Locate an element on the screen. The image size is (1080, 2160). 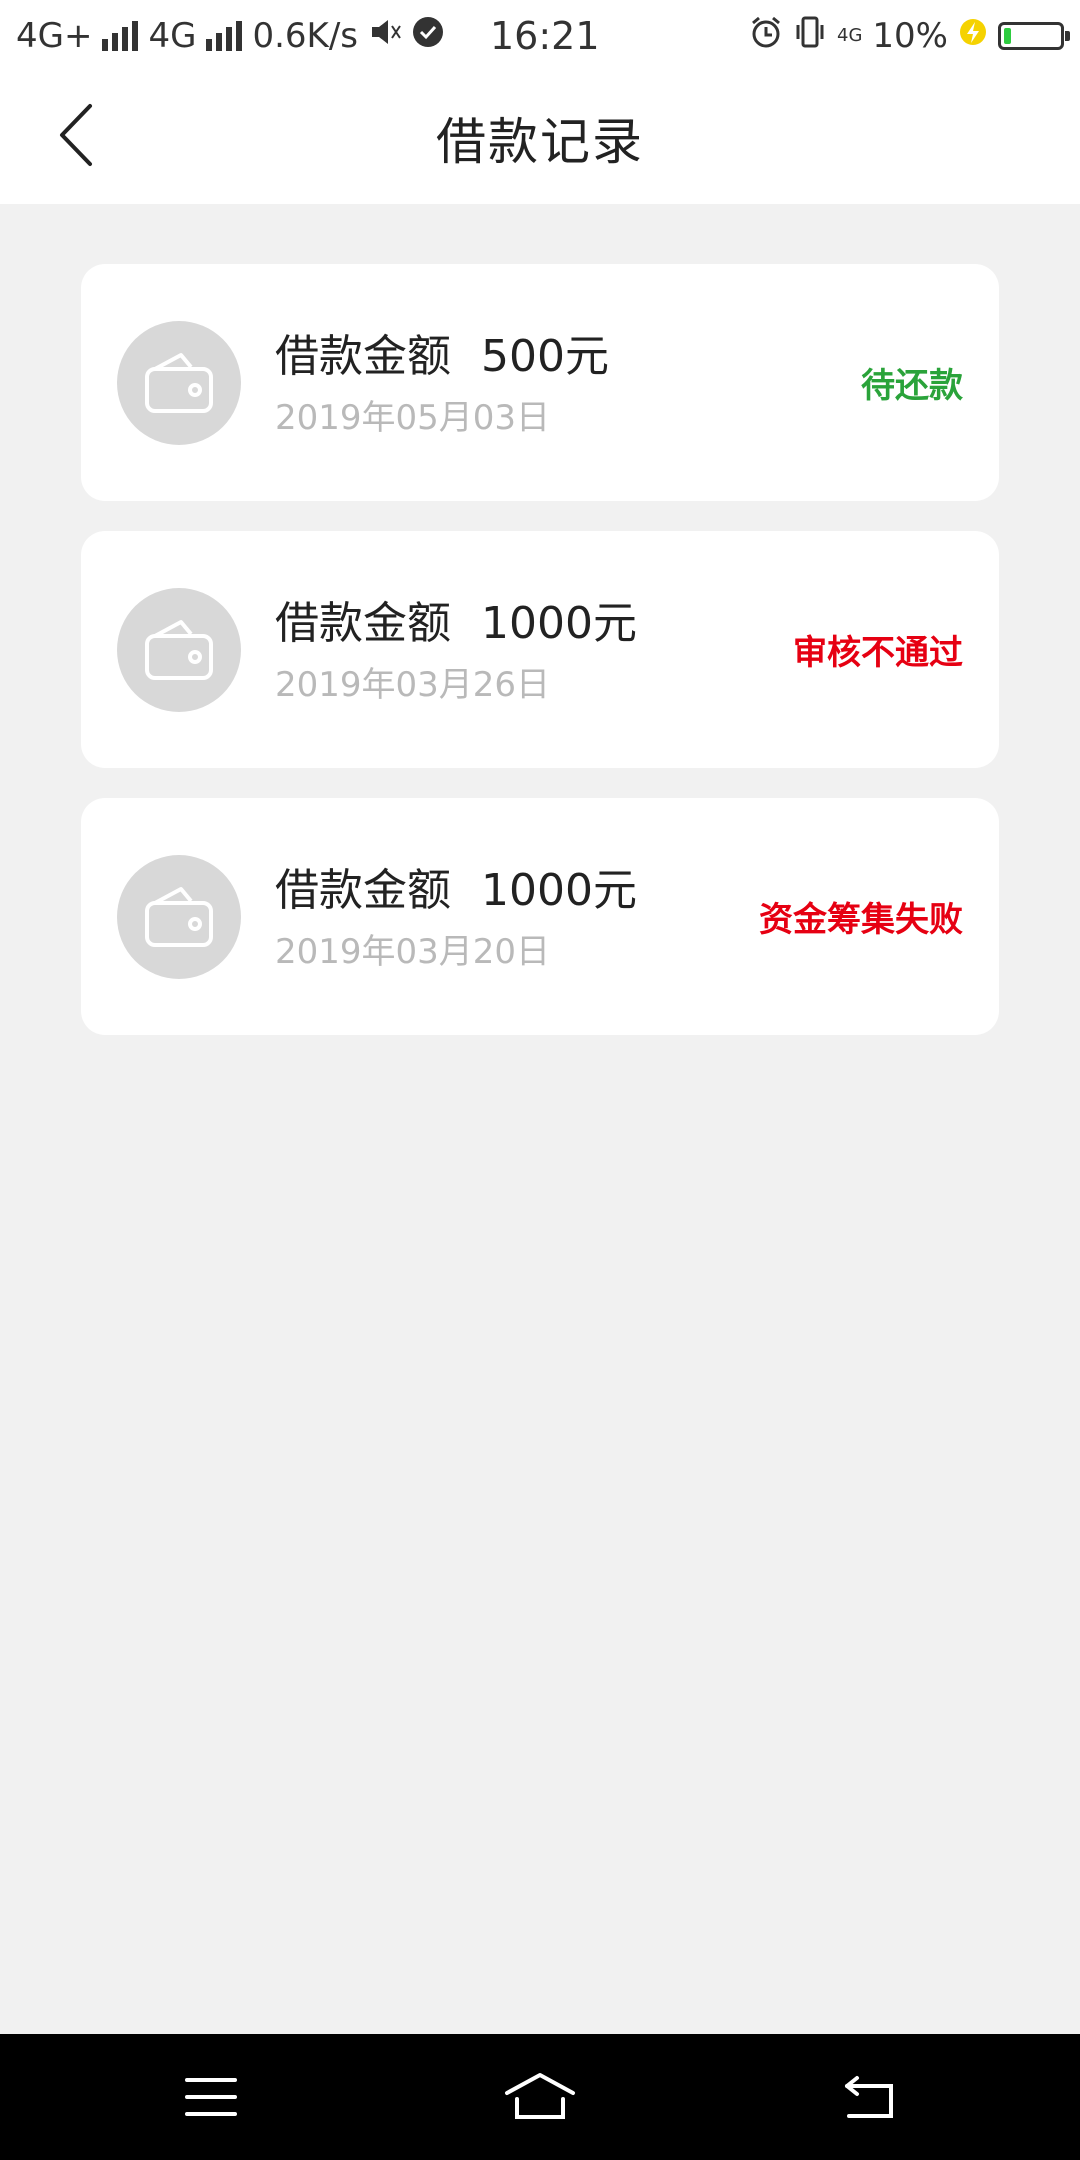
return-icon is located at coordinates (869, 2097).